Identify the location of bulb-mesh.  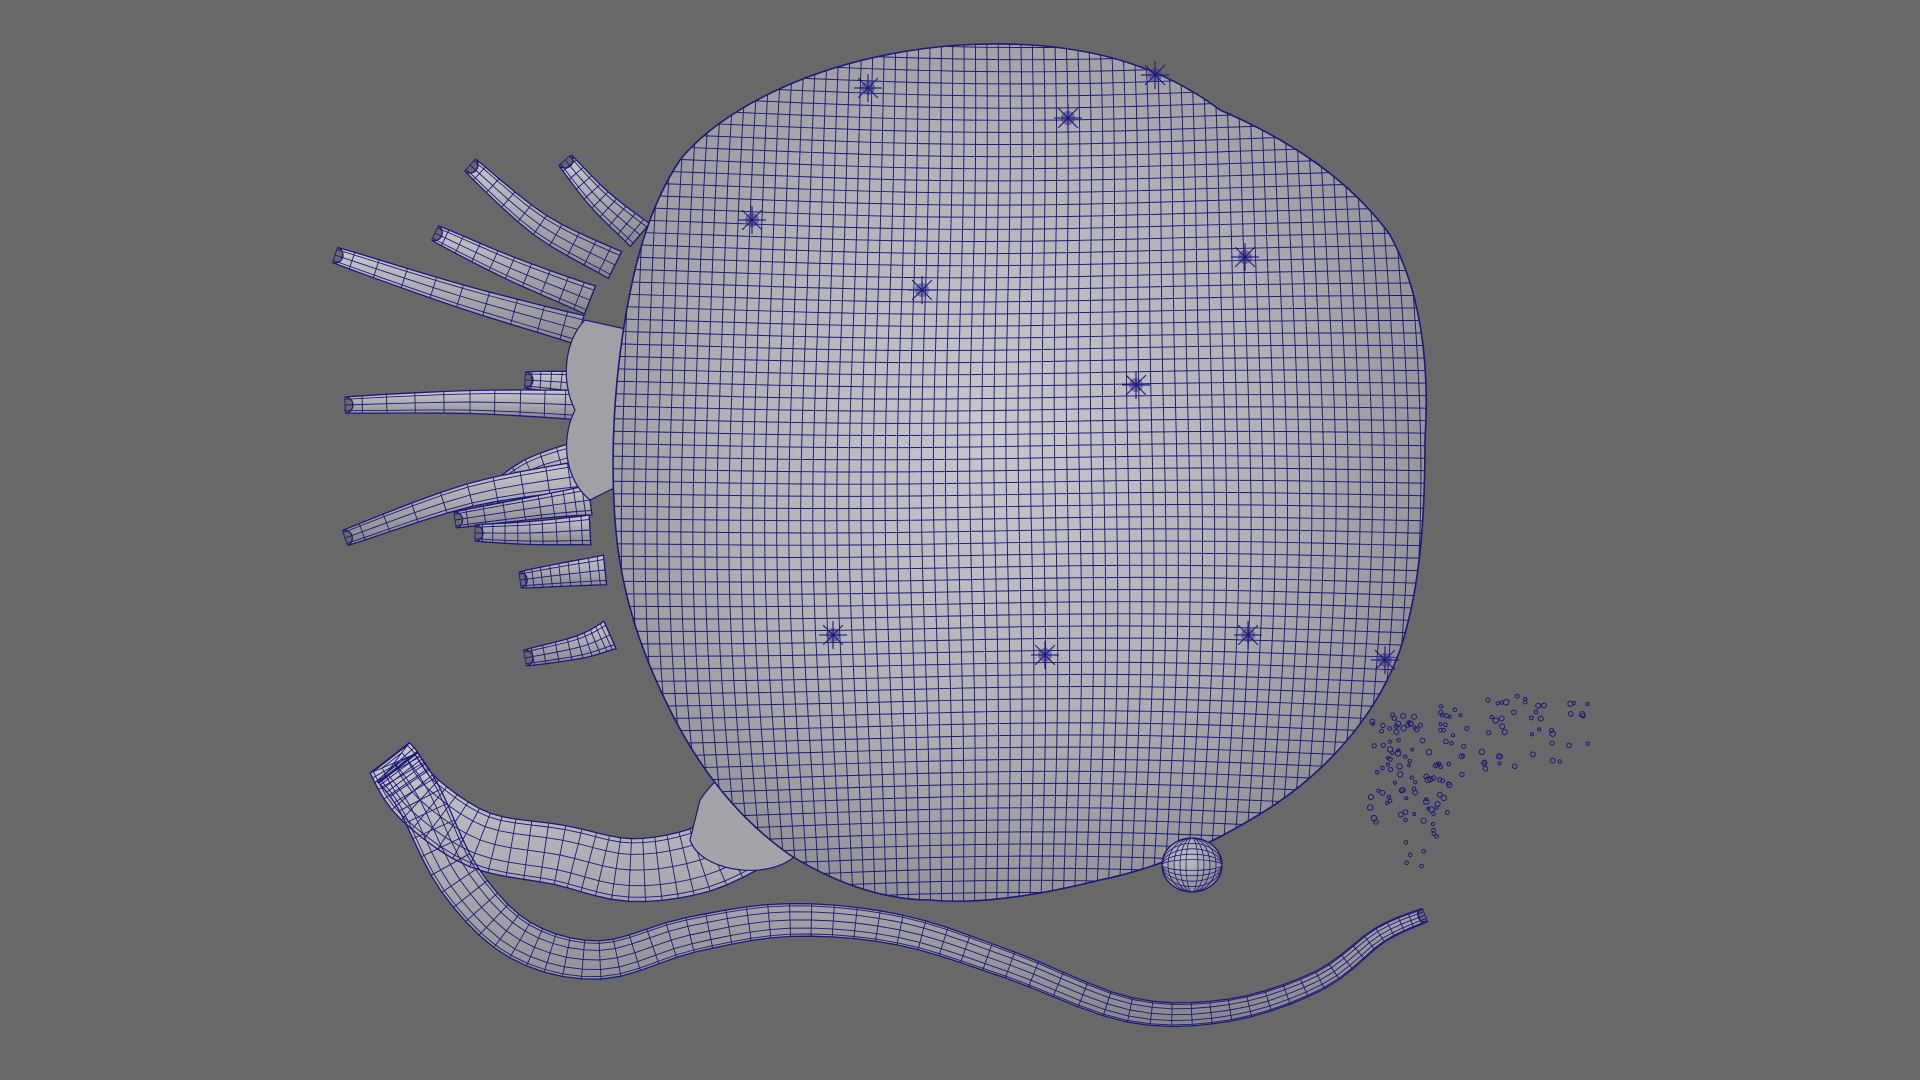
(1192, 865).